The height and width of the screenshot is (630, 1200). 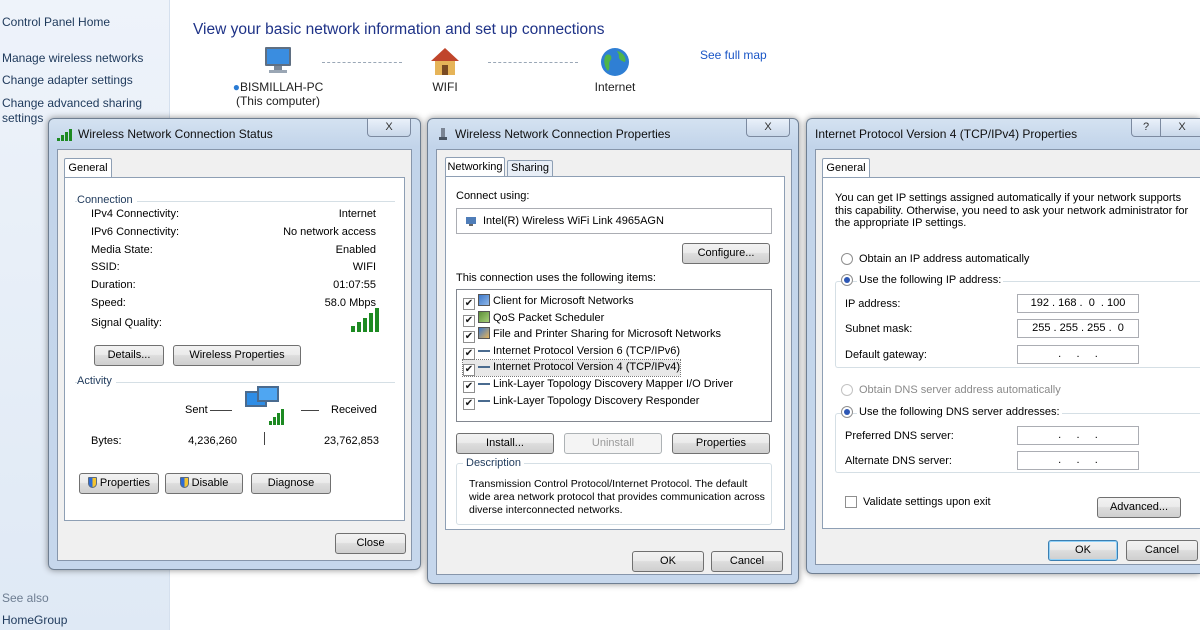 I want to click on connection-group-title: Connection, so click(x=107, y=200).